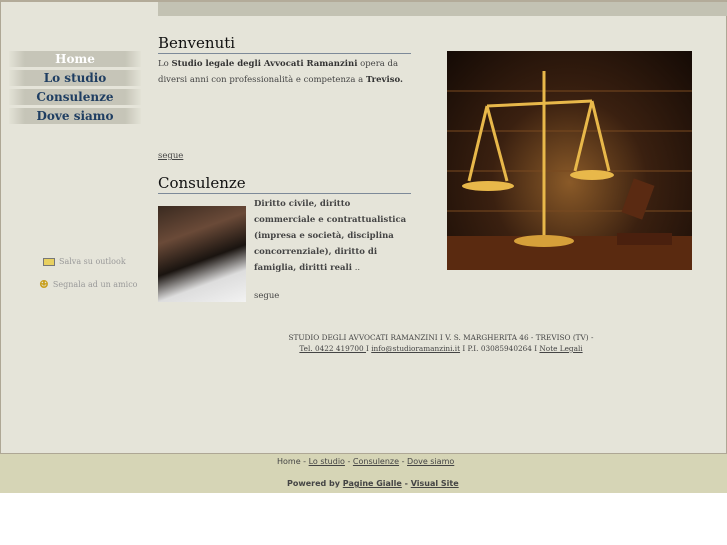 Image resolution: width=727 pixels, height=545 pixels. I want to click on footer-dove-siamo: Dove siamo, so click(430, 461).